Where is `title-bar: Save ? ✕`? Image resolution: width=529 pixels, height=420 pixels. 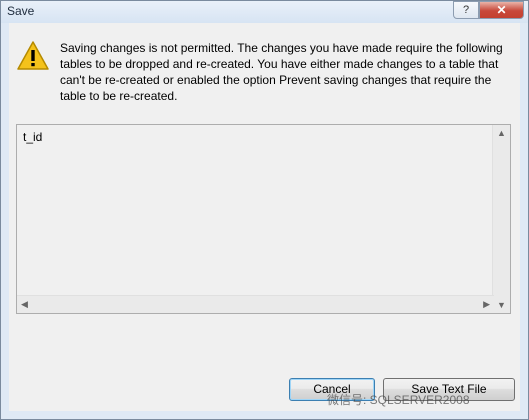 title-bar: Save ? ✕ is located at coordinates (264, 12).